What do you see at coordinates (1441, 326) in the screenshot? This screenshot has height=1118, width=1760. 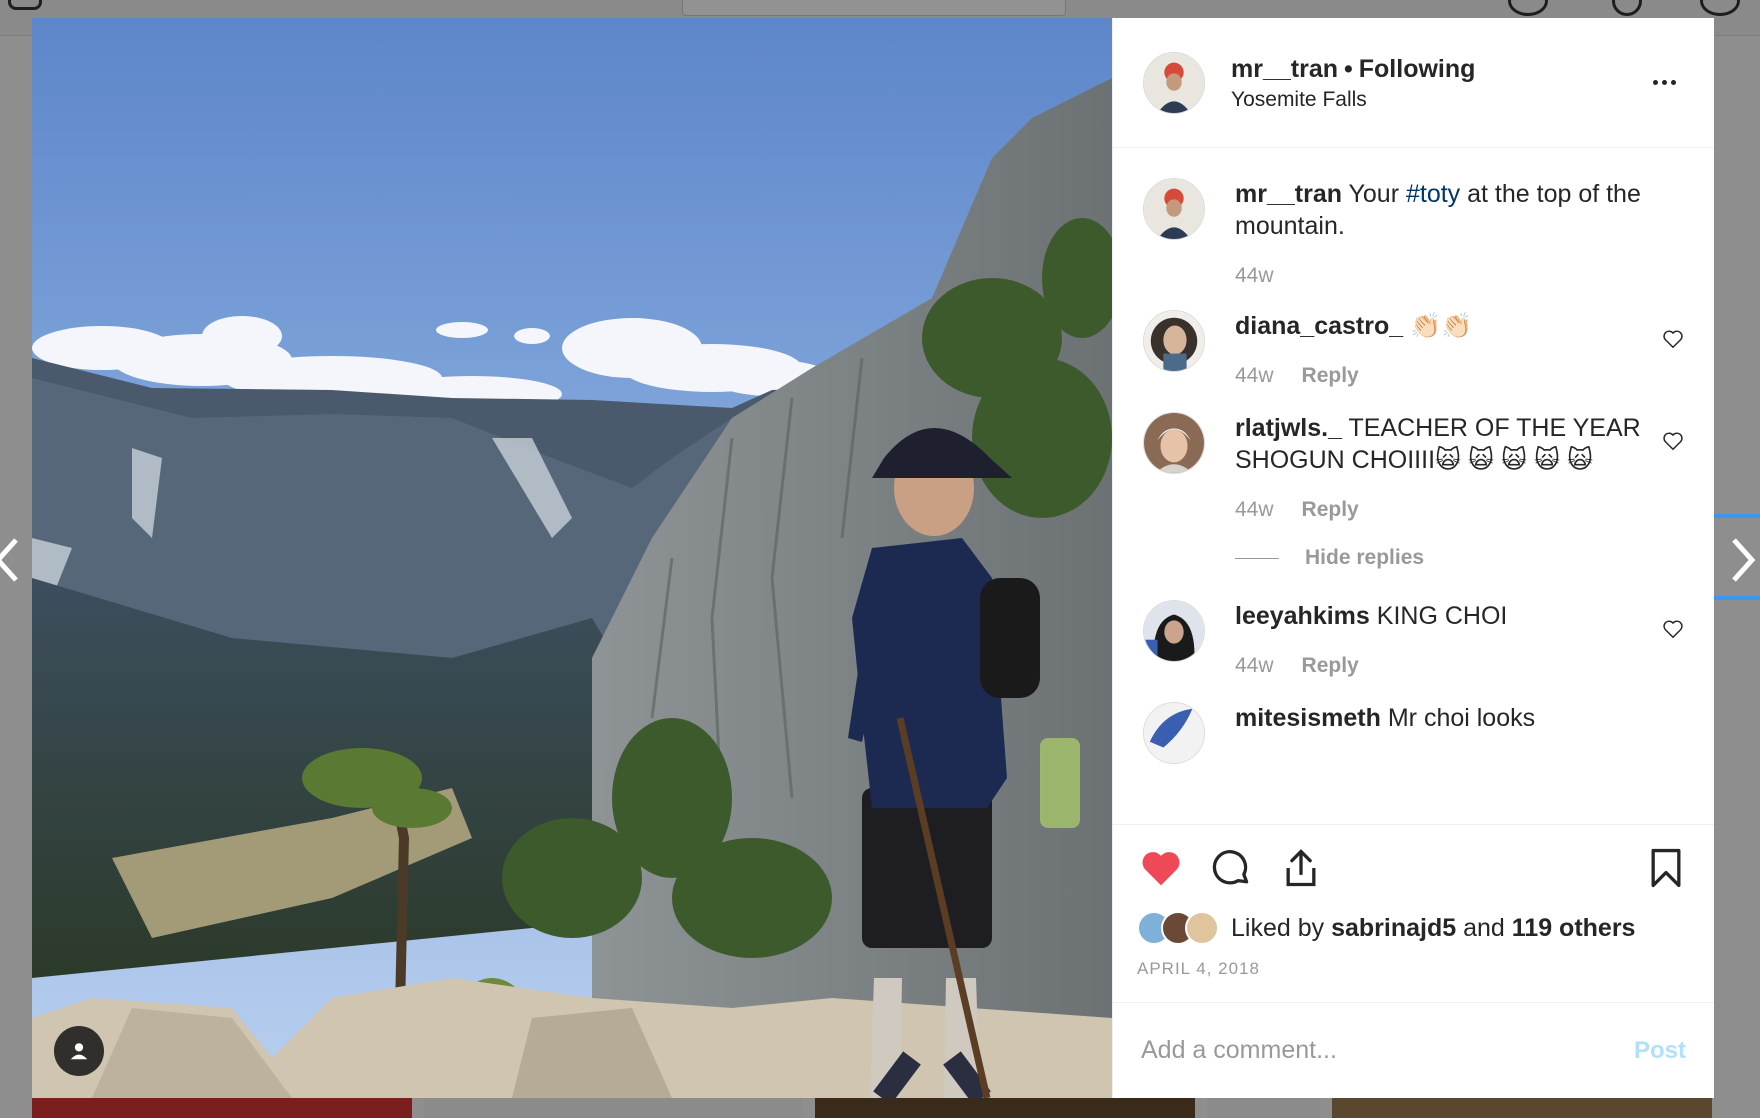 I see `comment-text: 👏🏻👏🏻` at bounding box center [1441, 326].